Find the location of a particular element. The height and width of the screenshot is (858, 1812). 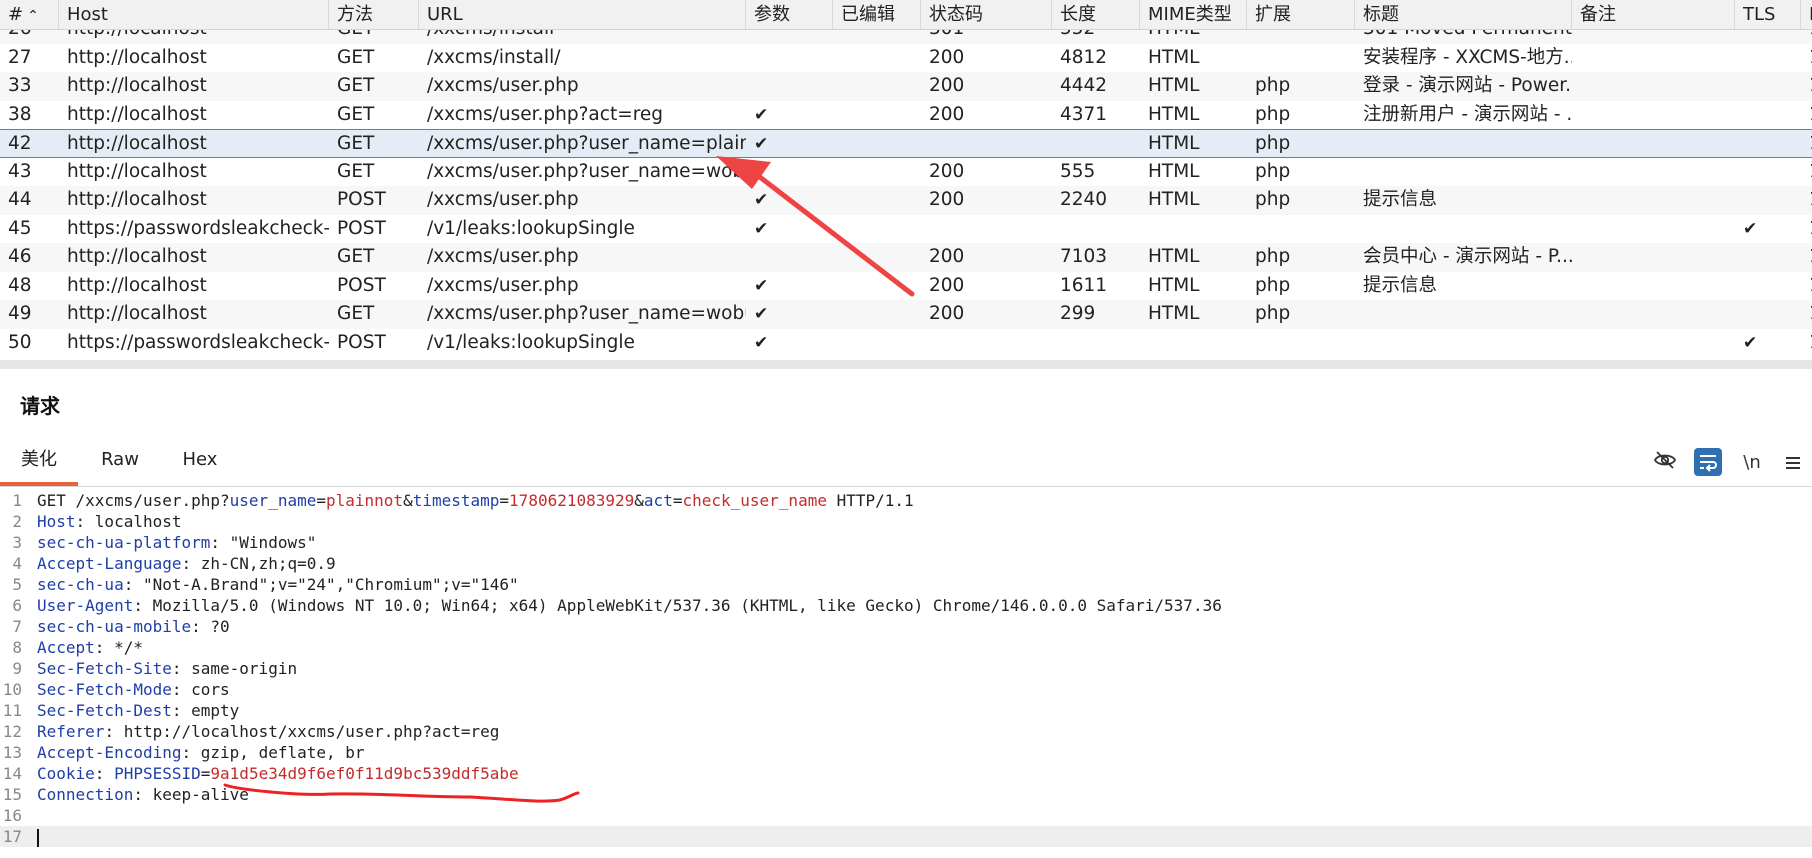

show-newlines-button: \n is located at coordinates (1752, 463).